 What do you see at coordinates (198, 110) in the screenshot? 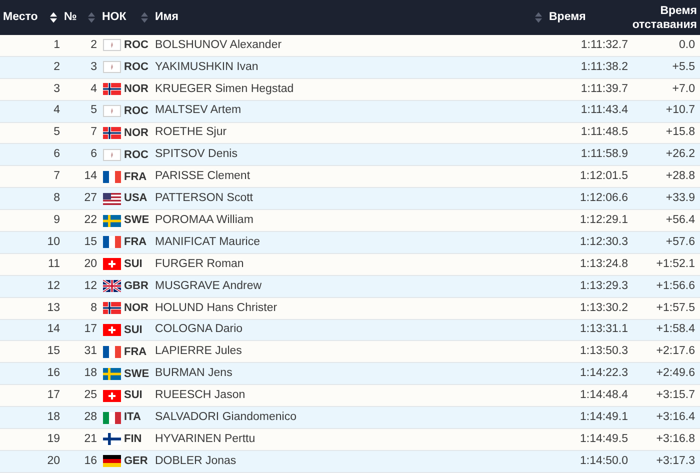
I see `name-cell-text: MALTSEV Artem` at bounding box center [198, 110].